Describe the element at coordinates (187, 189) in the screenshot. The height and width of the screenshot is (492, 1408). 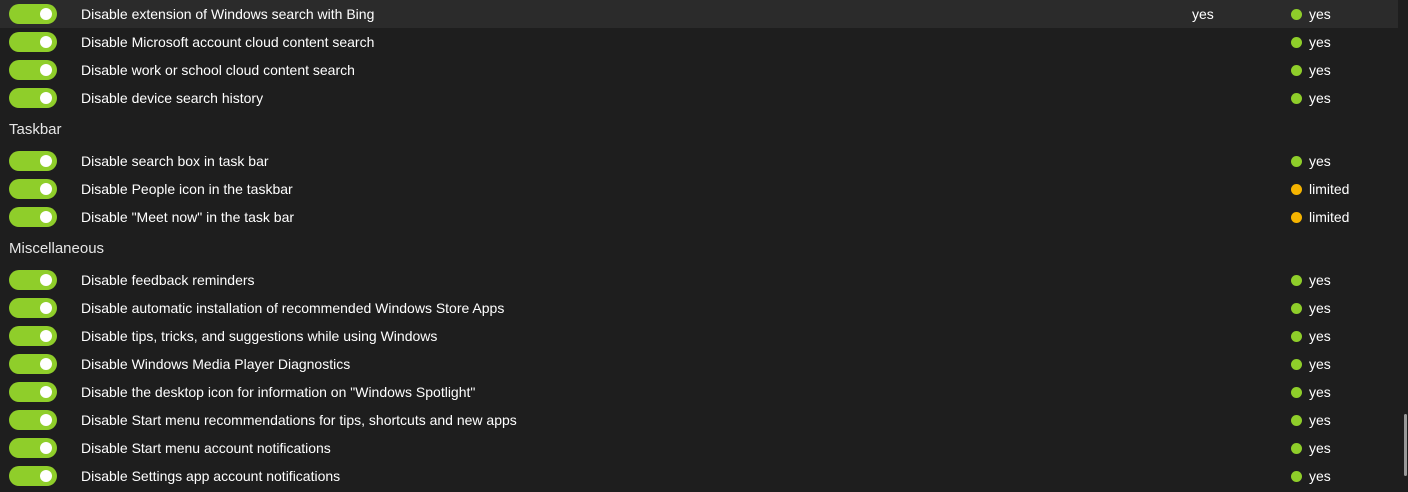
I see `setting-label: Disable People icon in the taskbar` at that location.